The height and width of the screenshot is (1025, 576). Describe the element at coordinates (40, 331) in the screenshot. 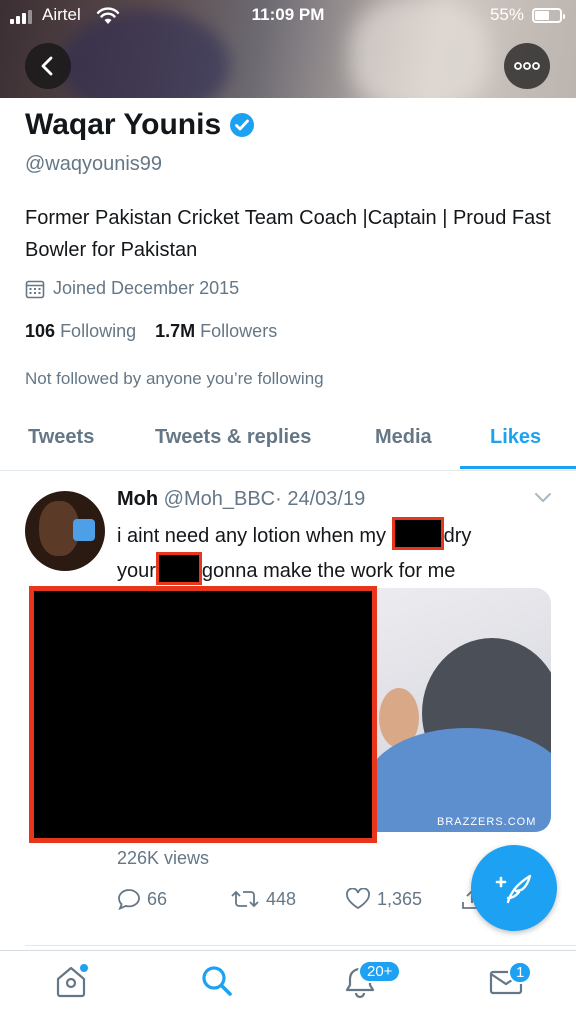

I see `following-count: 106` at that location.